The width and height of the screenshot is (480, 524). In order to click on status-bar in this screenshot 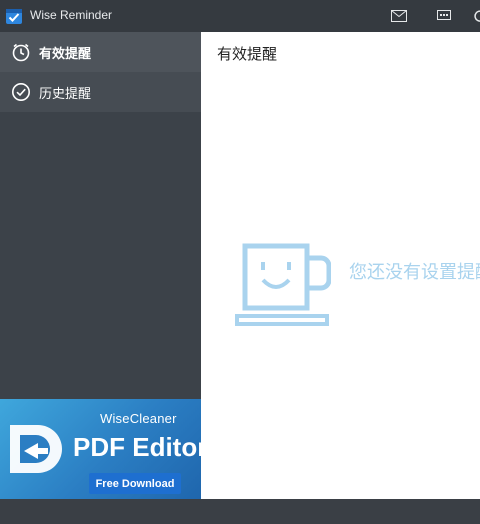, I will do `click(240, 511)`.